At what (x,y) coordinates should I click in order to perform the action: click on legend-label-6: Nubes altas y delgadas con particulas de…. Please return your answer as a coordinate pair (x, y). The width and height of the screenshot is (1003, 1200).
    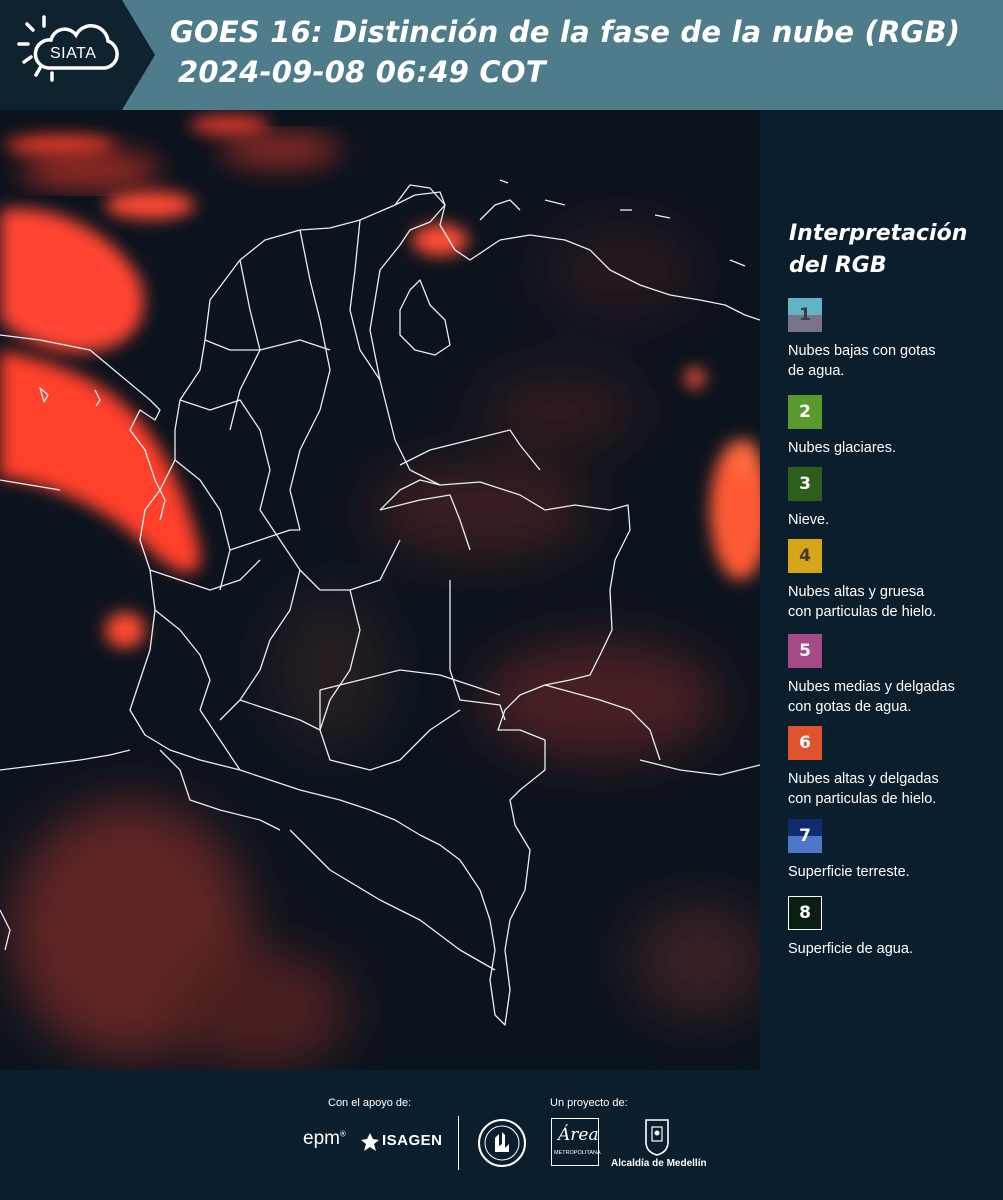
    Looking at the image, I should click on (863, 789).